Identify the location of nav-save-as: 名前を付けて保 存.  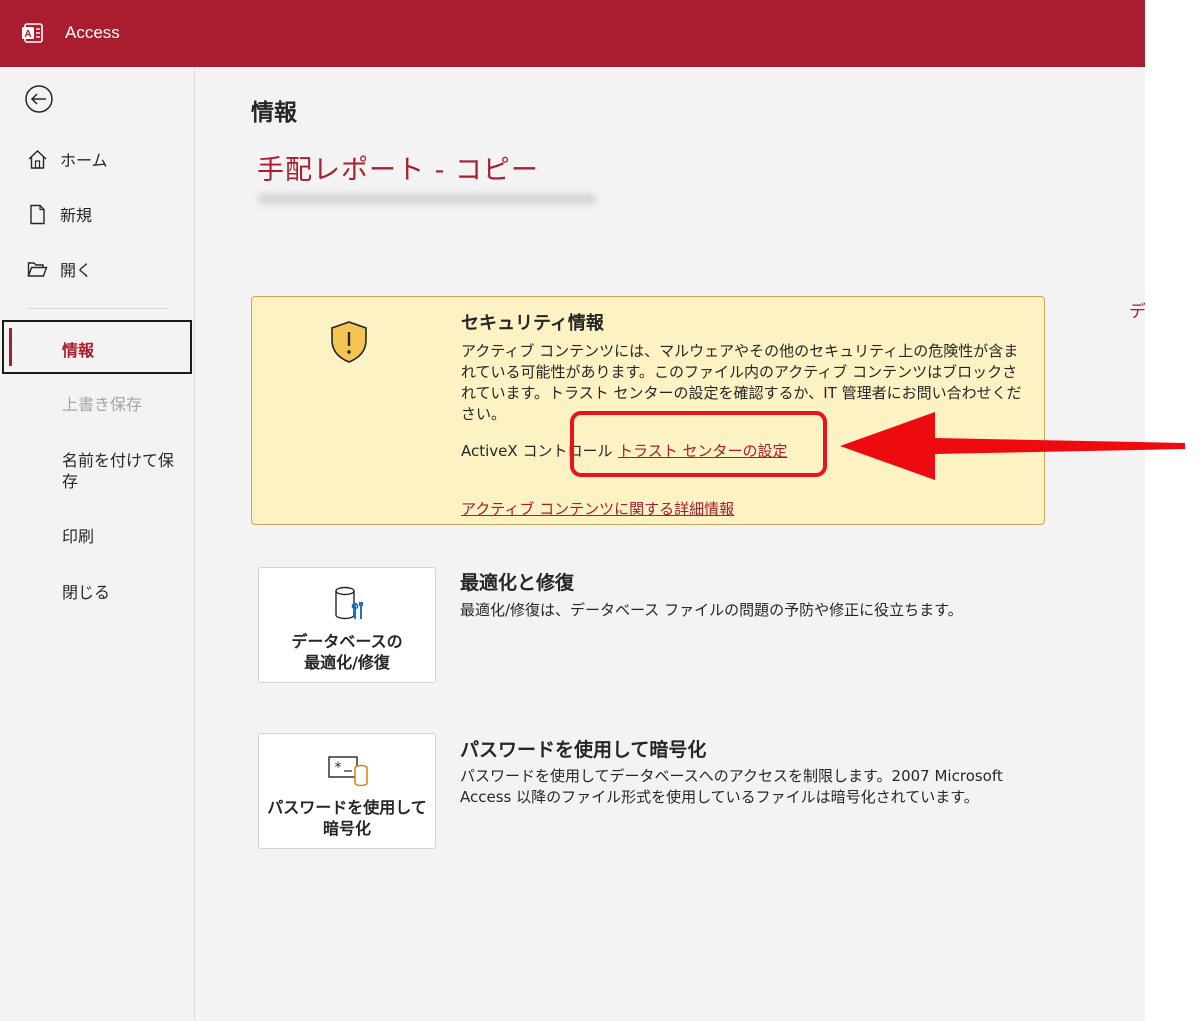
(122, 471).